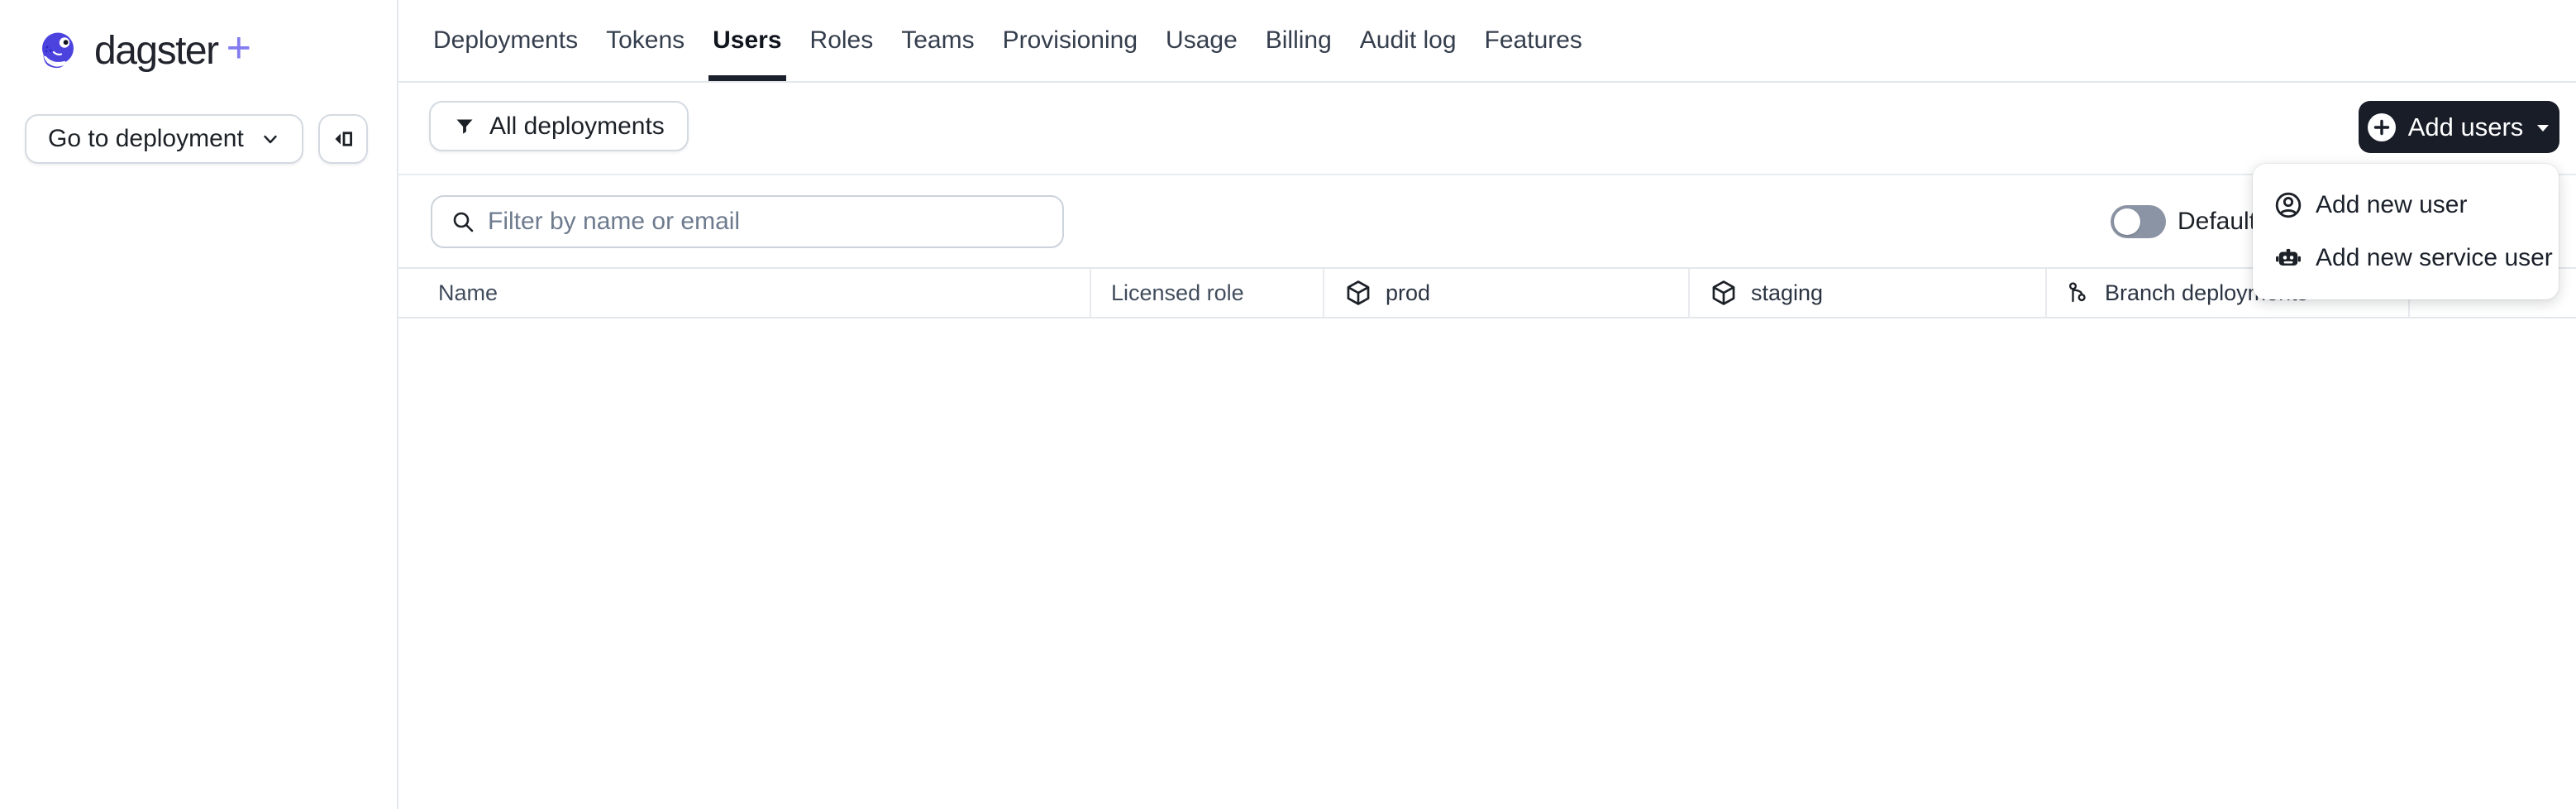  What do you see at coordinates (766, 222) in the screenshot?
I see `search-input` at bounding box center [766, 222].